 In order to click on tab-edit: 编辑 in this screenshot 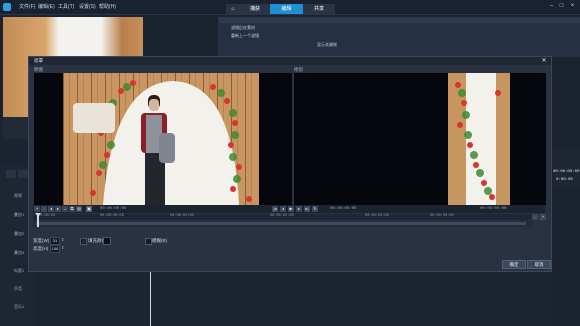, I will do `click(286, 9)`.